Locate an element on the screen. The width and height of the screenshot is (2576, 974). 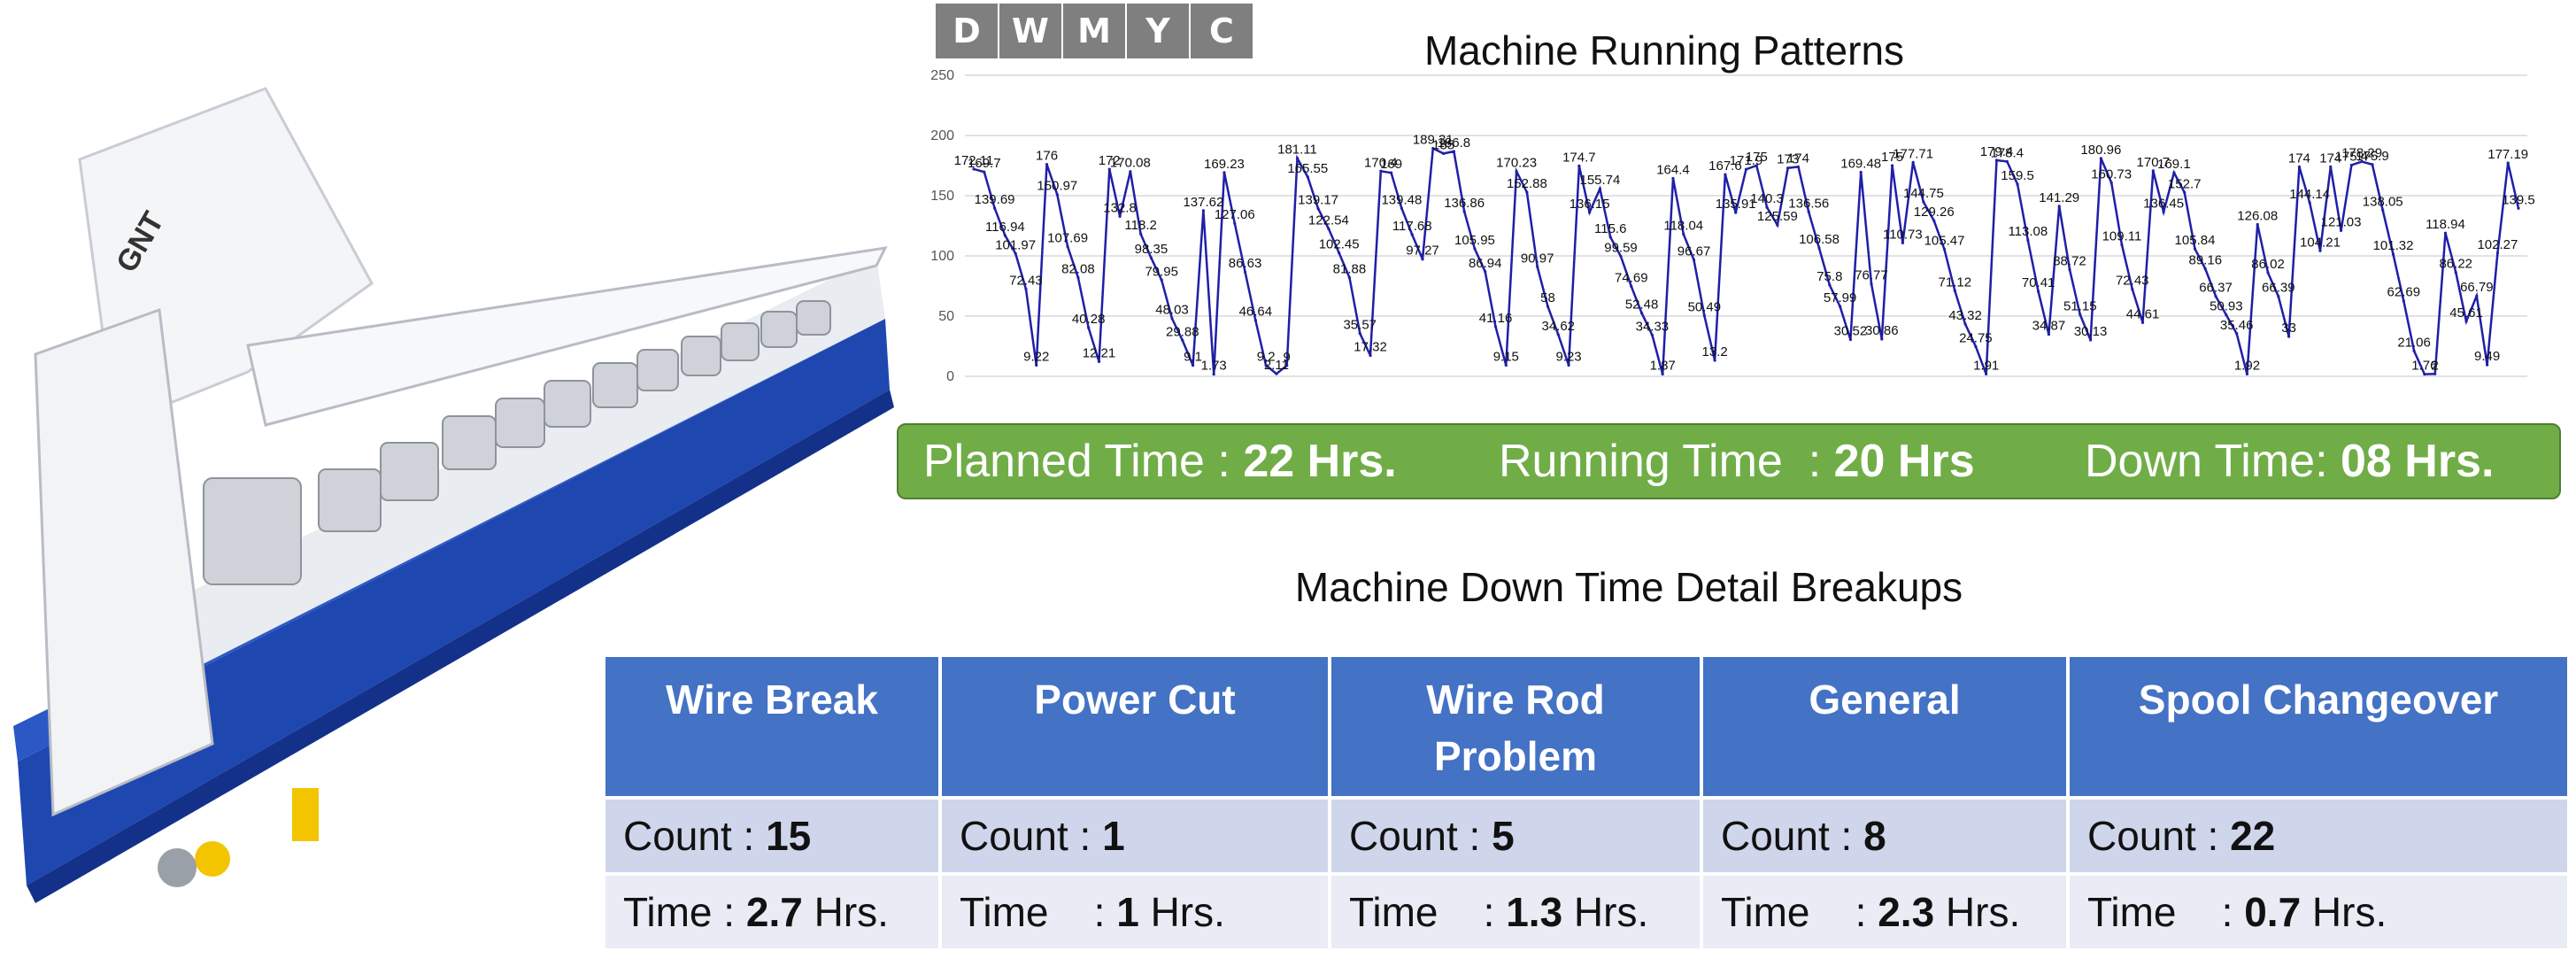
data-label: 21.06 is located at coordinates (2414, 342).